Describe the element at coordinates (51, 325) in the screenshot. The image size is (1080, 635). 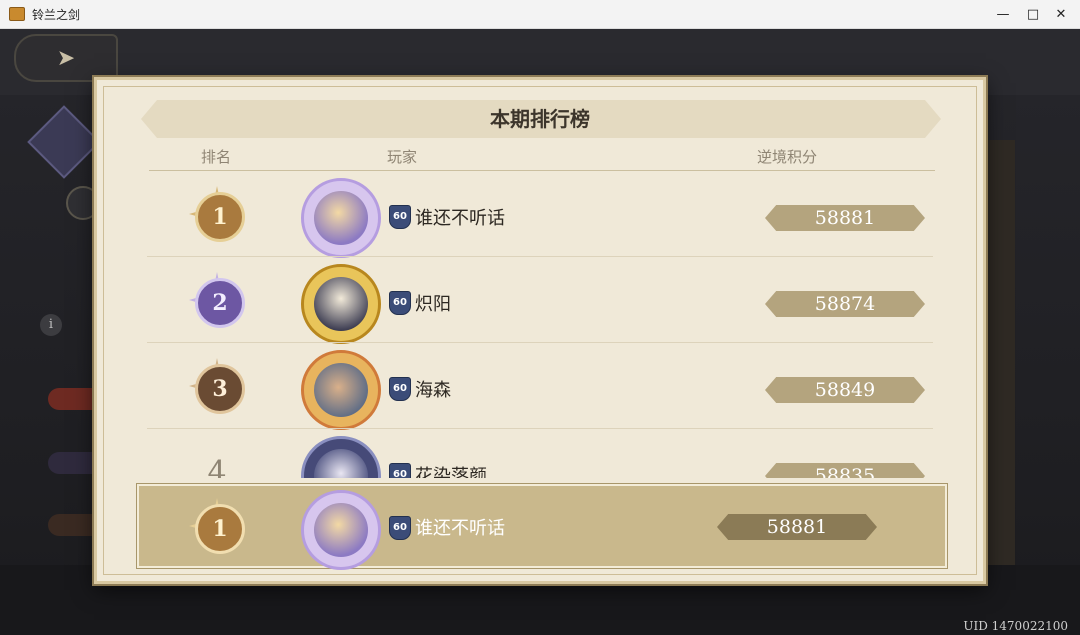
I see `info-icon: i` at that location.